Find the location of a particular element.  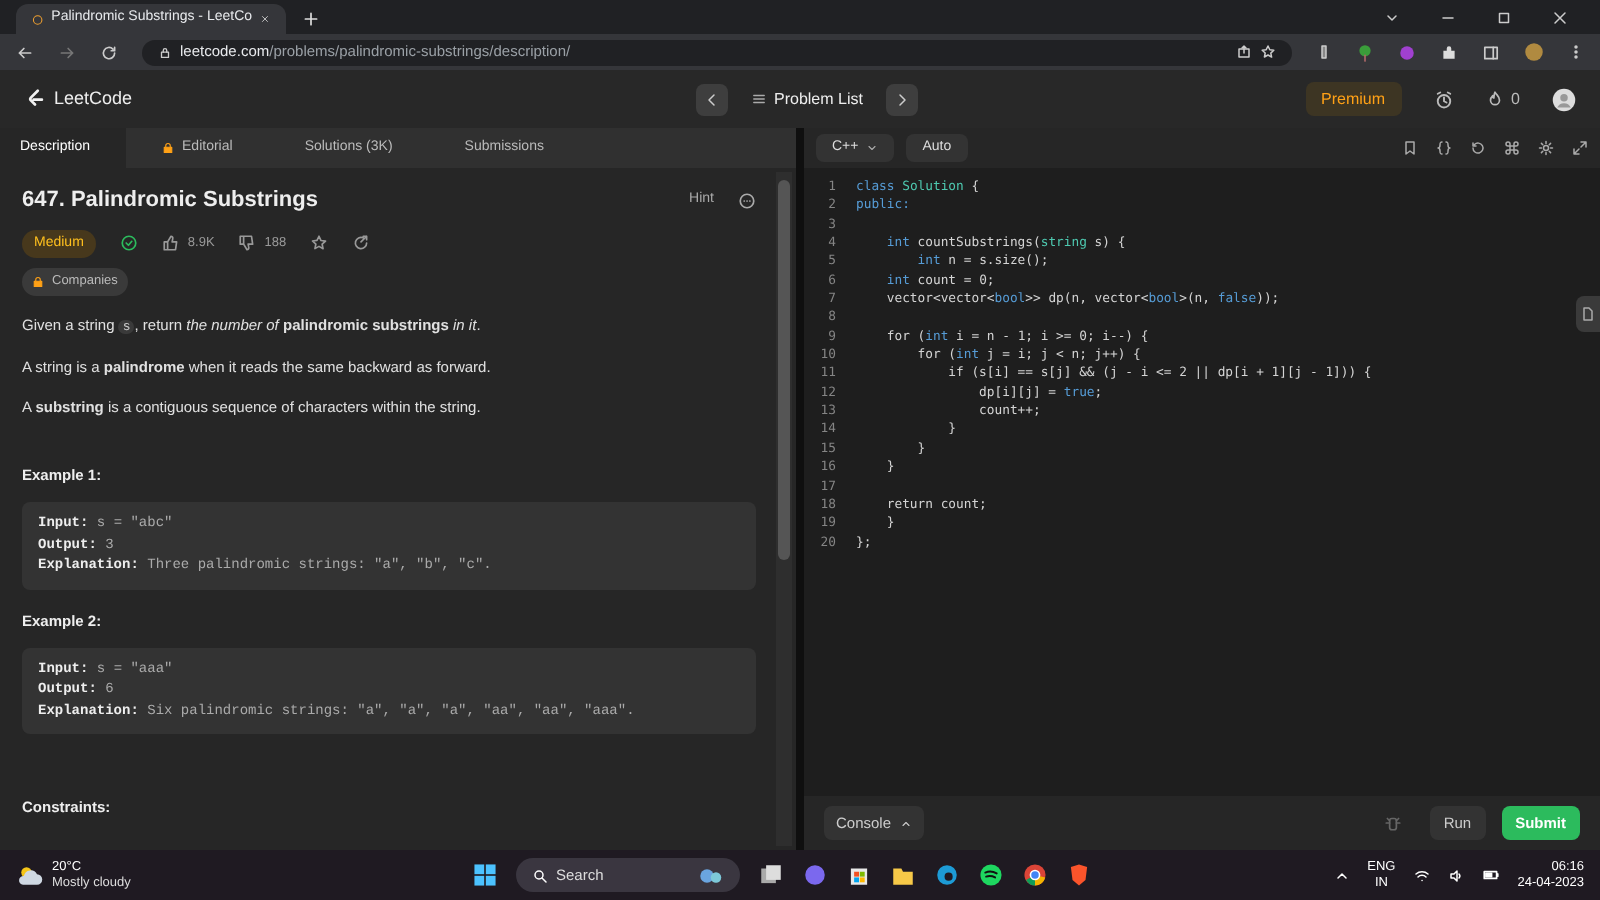

reload-icon is located at coordinates (109, 52).